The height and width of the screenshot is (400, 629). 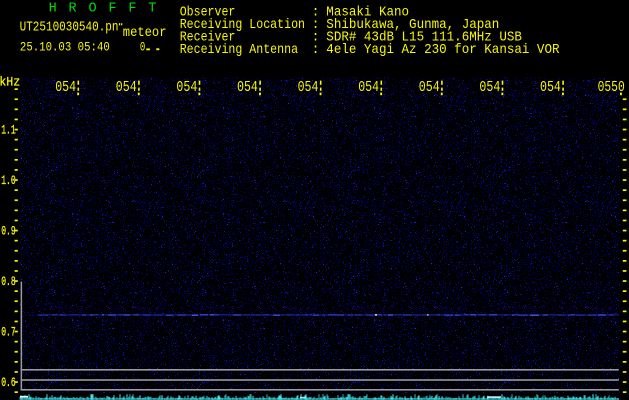 What do you see at coordinates (142, 48) in the screenshot?
I see `svg-text: 0` at bounding box center [142, 48].